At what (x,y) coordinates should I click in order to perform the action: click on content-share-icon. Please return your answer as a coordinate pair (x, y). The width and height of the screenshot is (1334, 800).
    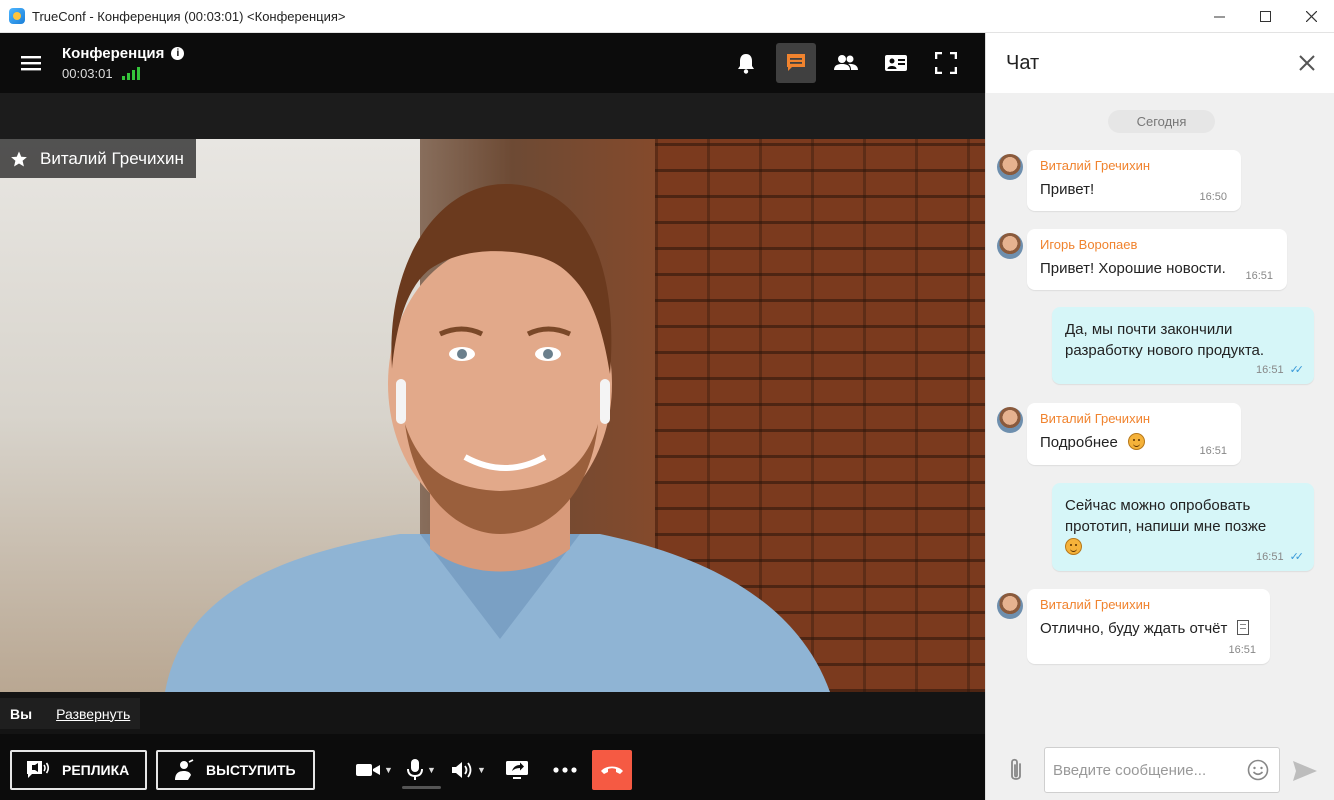
    Looking at the image, I should click on (896, 63).